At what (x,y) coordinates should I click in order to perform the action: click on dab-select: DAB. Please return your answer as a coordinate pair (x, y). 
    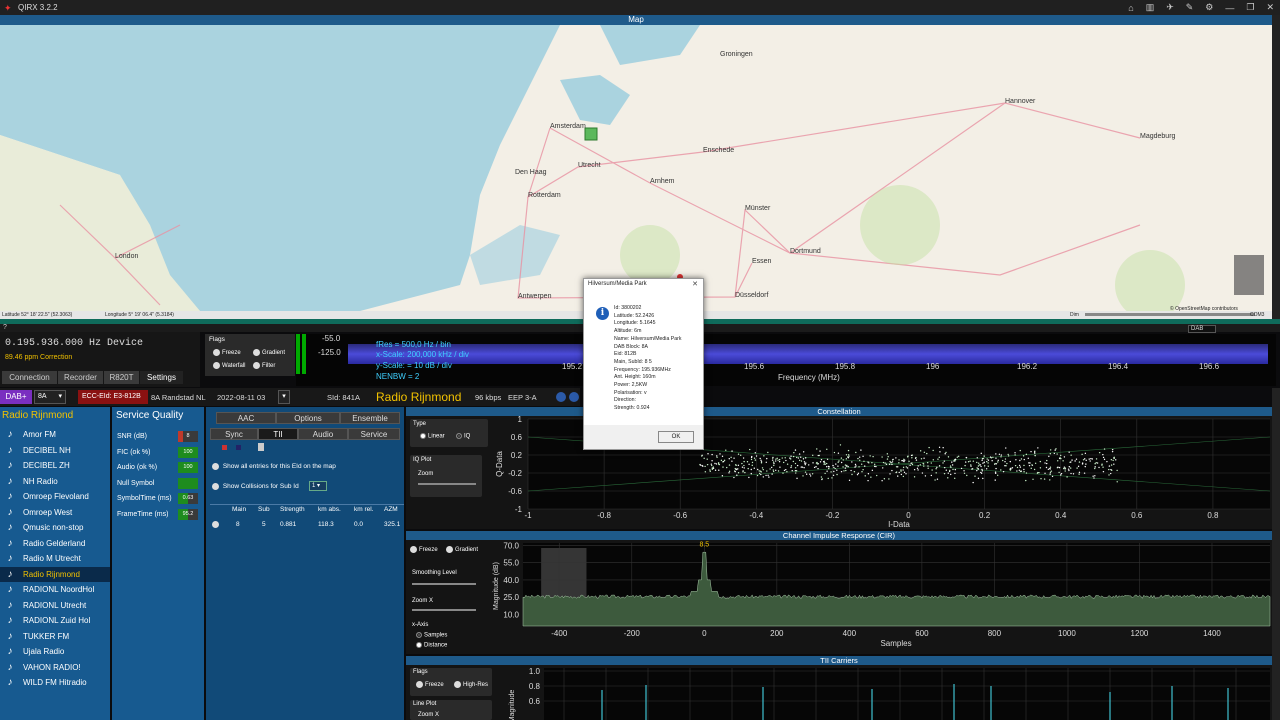
    Looking at the image, I should click on (1202, 329).